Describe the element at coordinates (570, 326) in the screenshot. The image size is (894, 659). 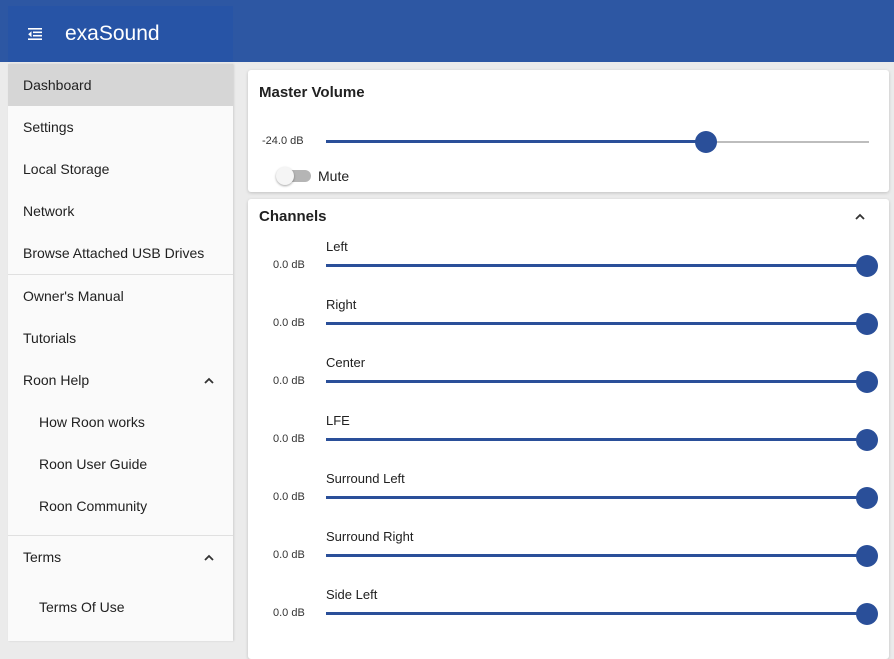
I see `channel-row: Right 0.0 dB` at that location.